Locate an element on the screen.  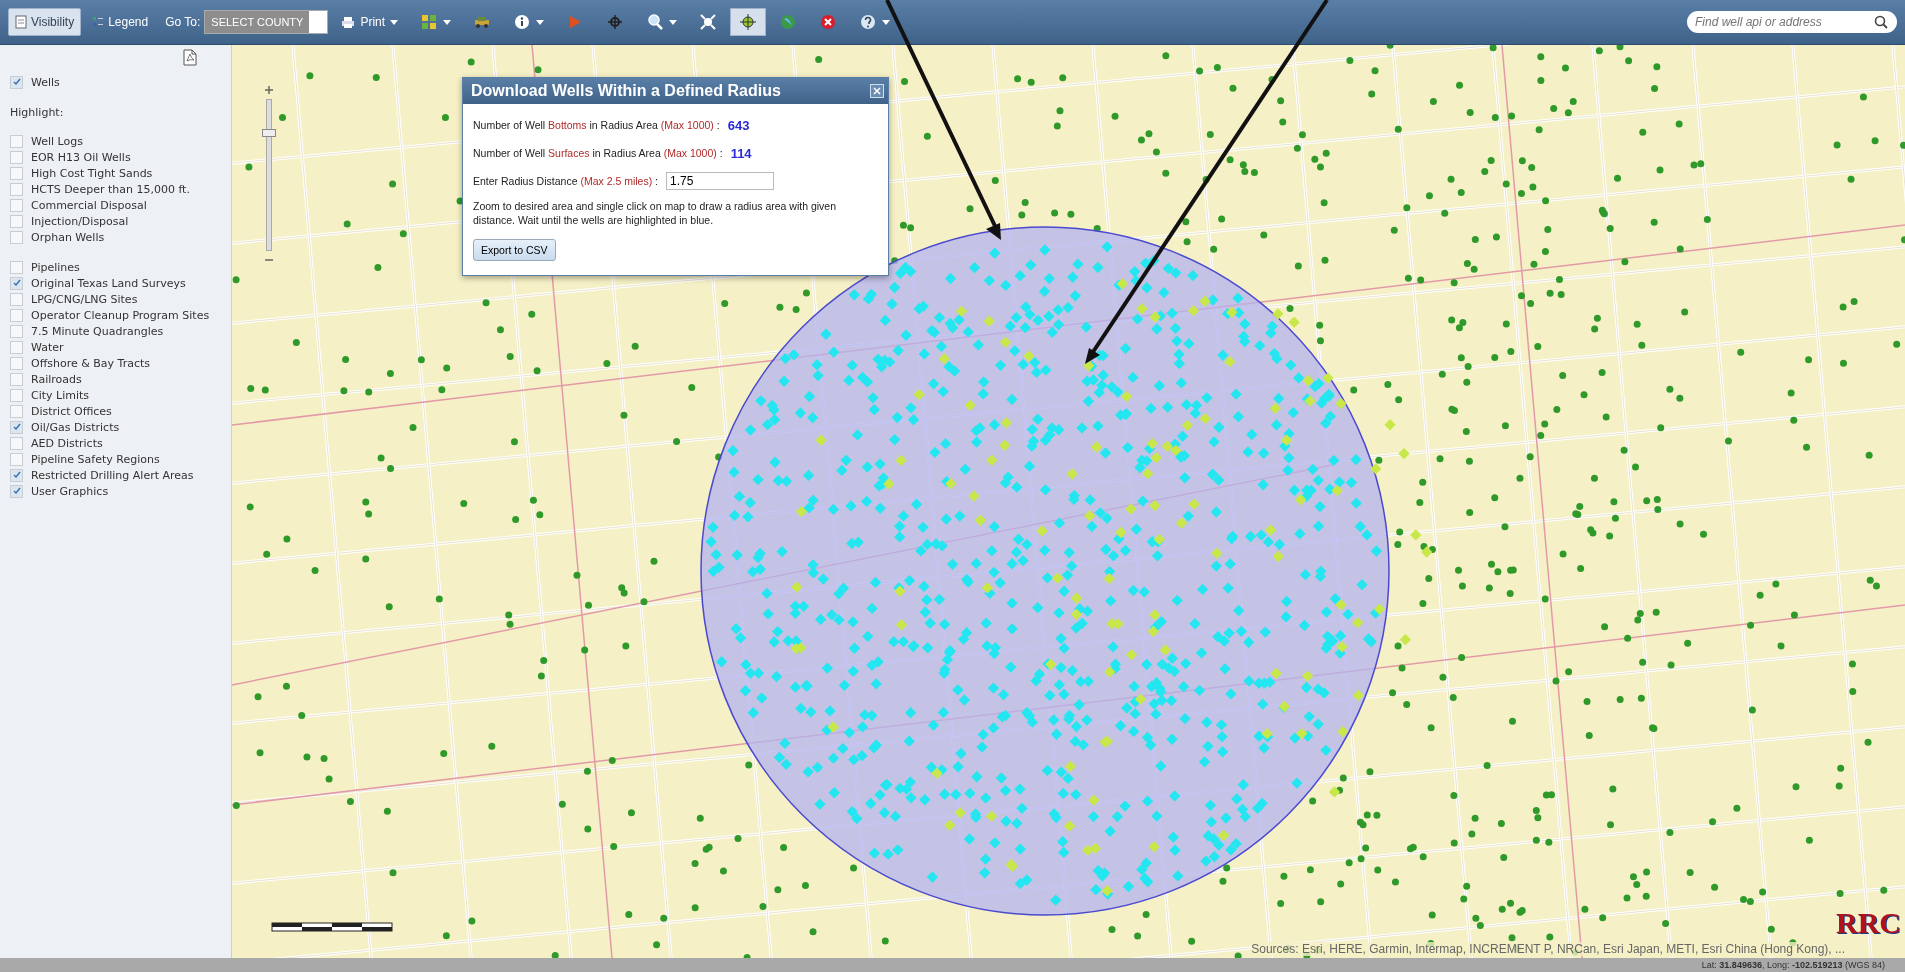
full-extent-icon is located at coordinates (708, 22).